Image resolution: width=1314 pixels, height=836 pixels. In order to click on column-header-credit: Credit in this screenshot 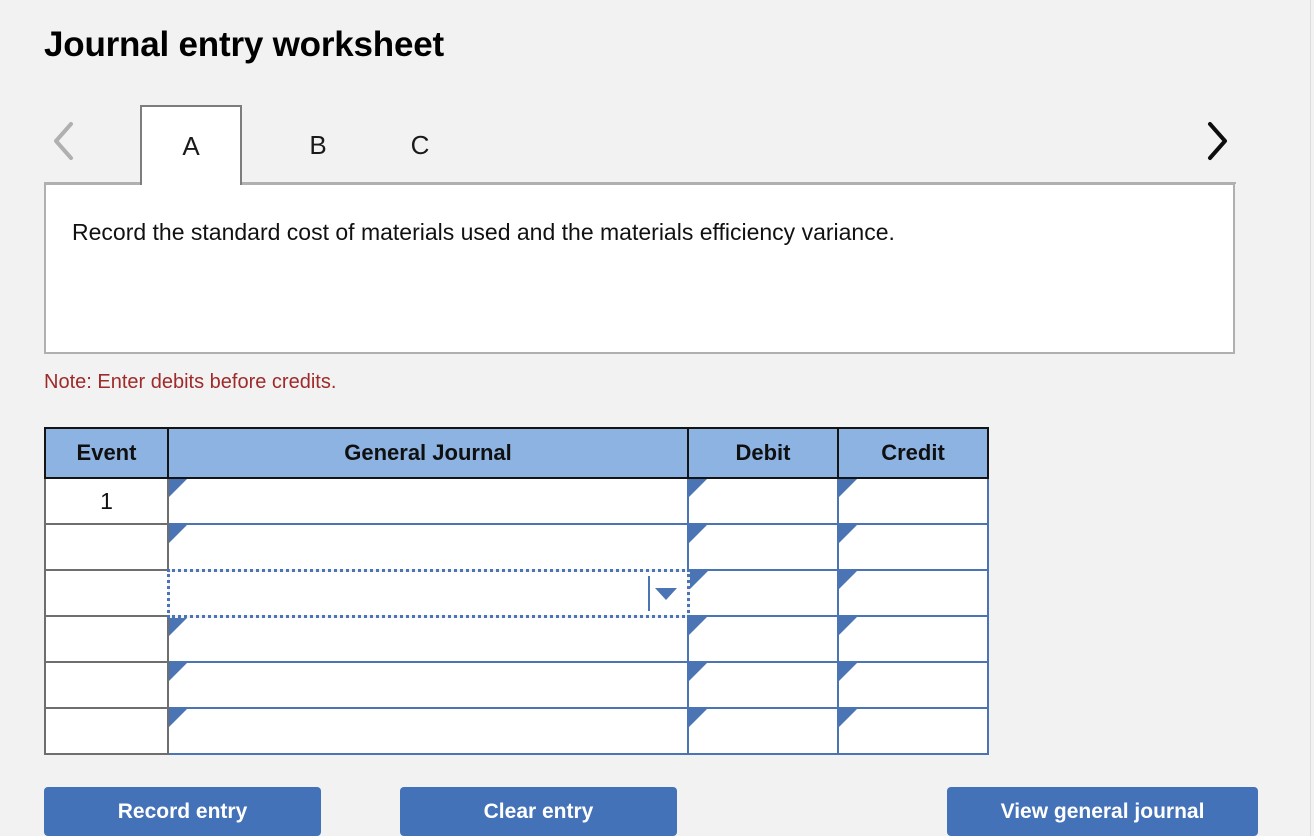, I will do `click(913, 453)`.